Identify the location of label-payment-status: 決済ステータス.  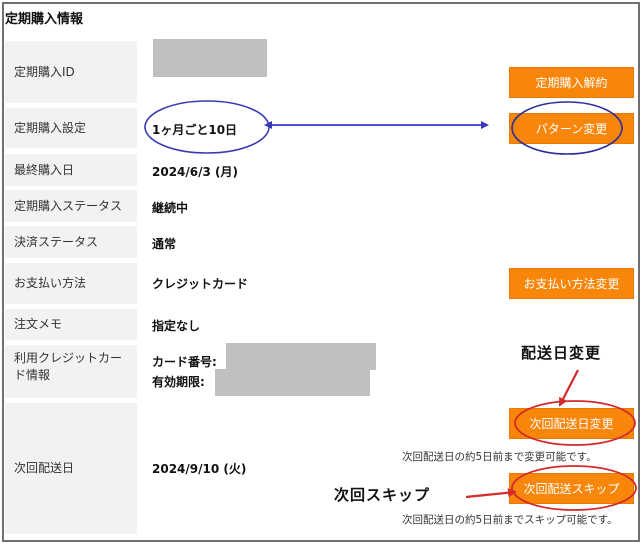
(71, 242).